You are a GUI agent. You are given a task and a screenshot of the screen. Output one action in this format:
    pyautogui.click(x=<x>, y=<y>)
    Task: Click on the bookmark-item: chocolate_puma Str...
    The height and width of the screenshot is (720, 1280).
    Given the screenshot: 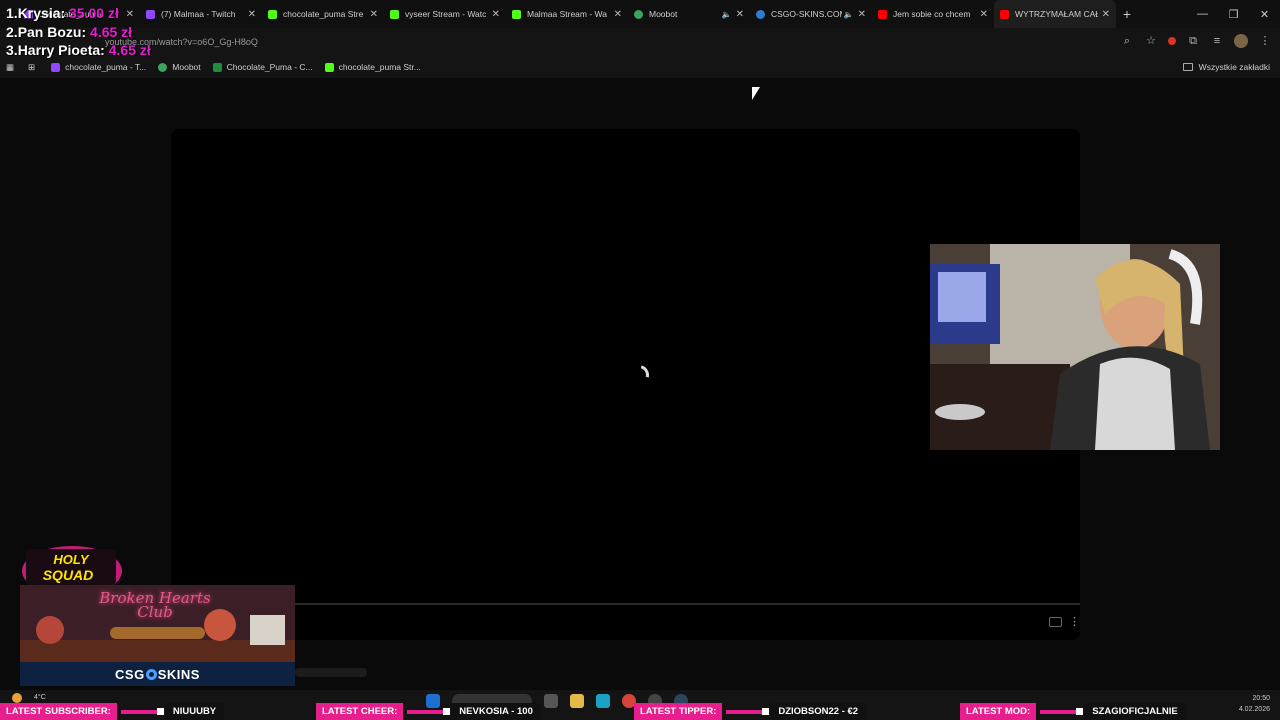 What is the action you would take?
    pyautogui.click(x=372, y=67)
    